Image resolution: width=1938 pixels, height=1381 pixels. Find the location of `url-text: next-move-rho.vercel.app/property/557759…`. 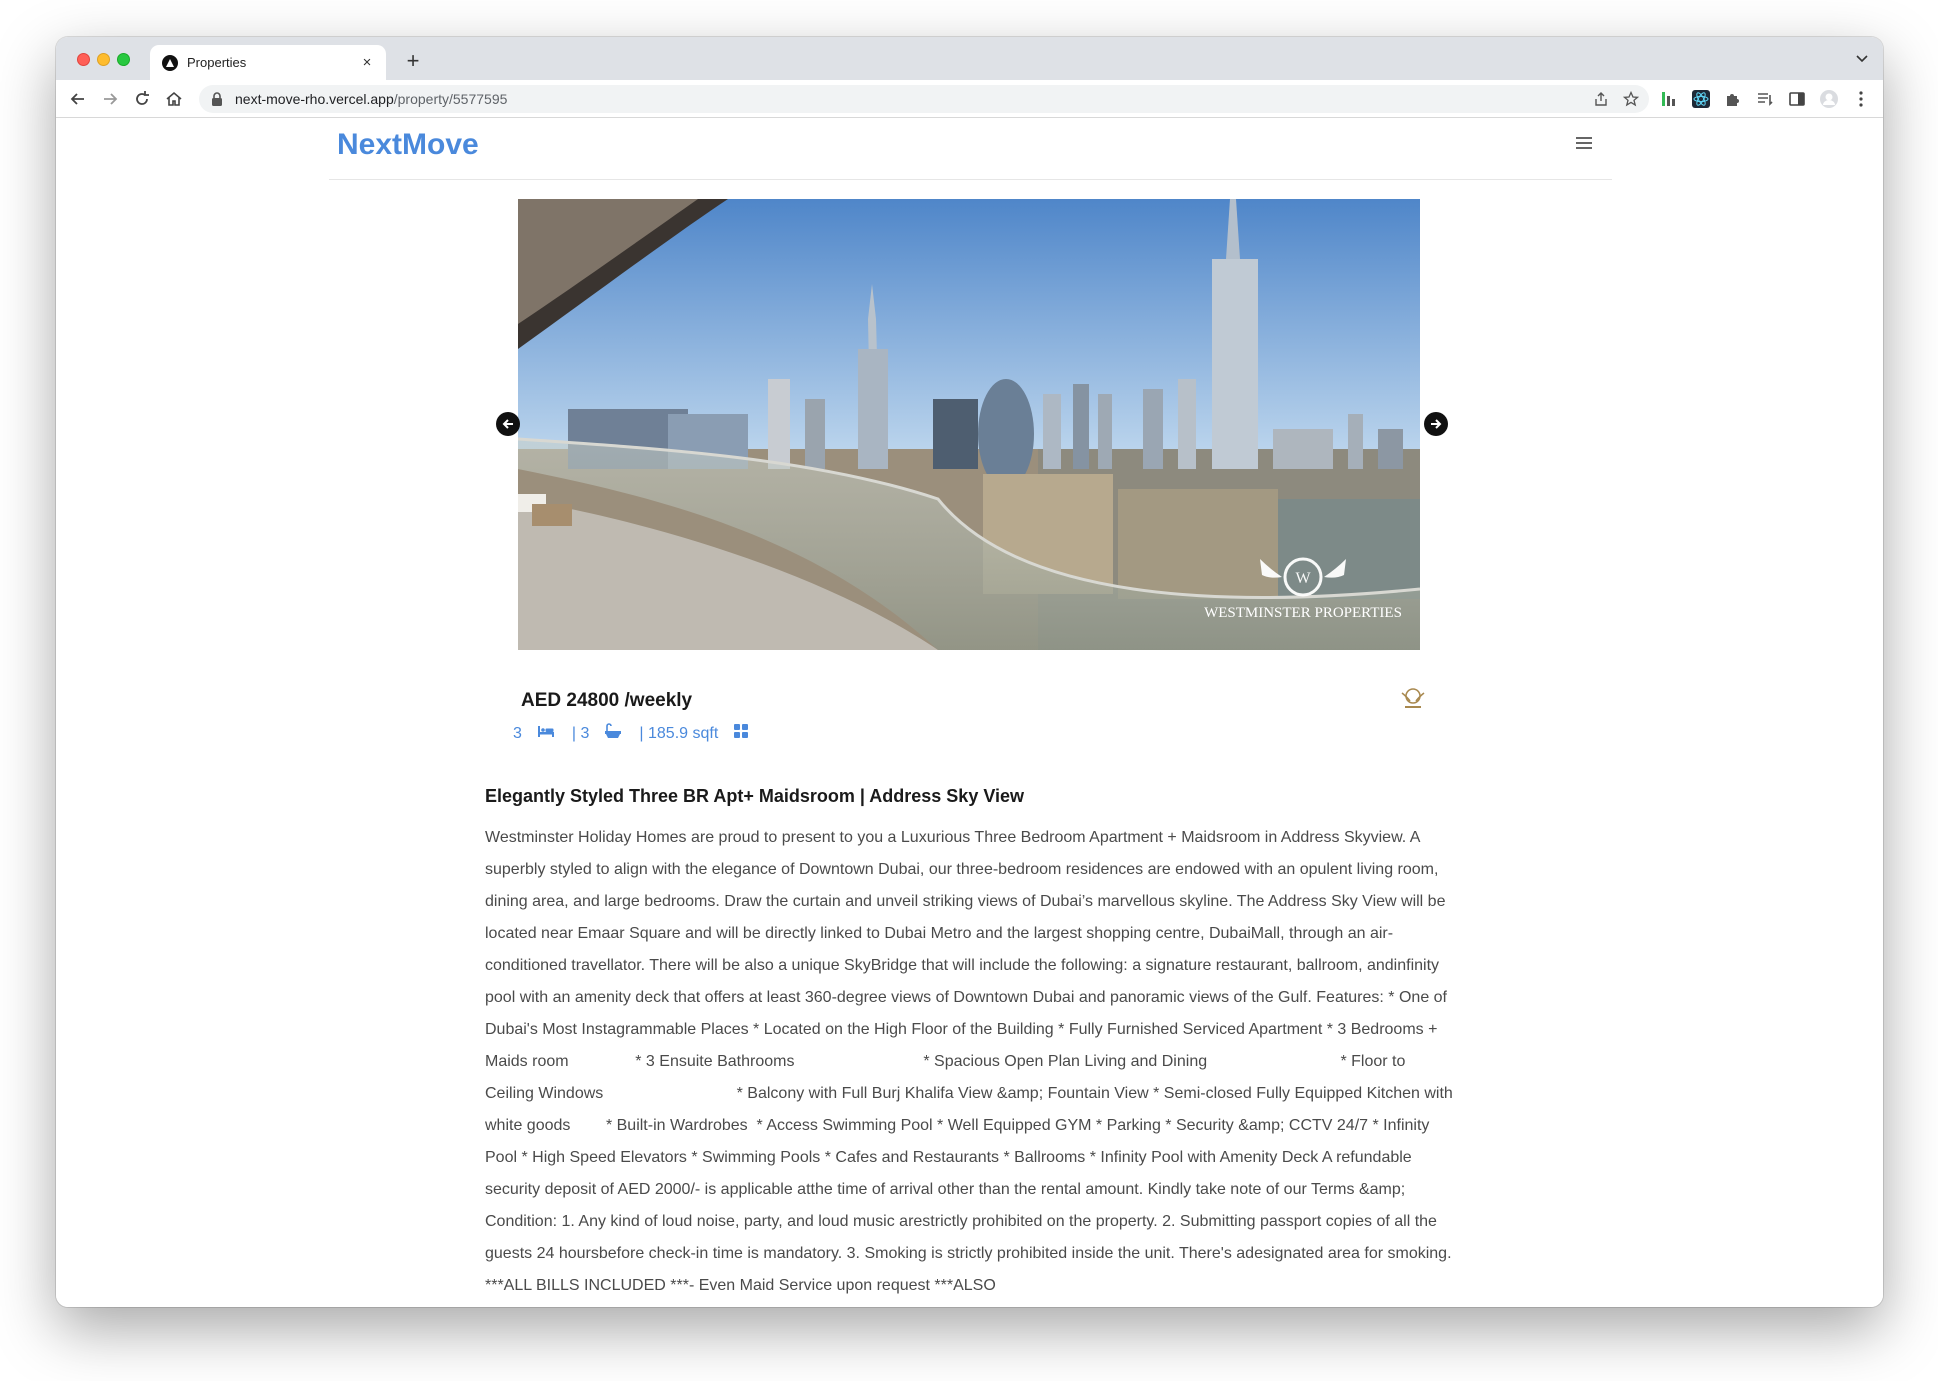

url-text: next-move-rho.vercel.app/property/557759… is located at coordinates (371, 99).